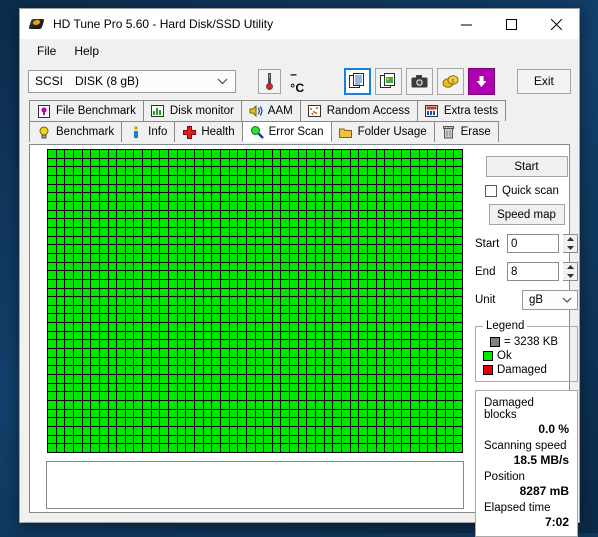  What do you see at coordinates (556, 24) in the screenshot?
I see `close-button` at bounding box center [556, 24].